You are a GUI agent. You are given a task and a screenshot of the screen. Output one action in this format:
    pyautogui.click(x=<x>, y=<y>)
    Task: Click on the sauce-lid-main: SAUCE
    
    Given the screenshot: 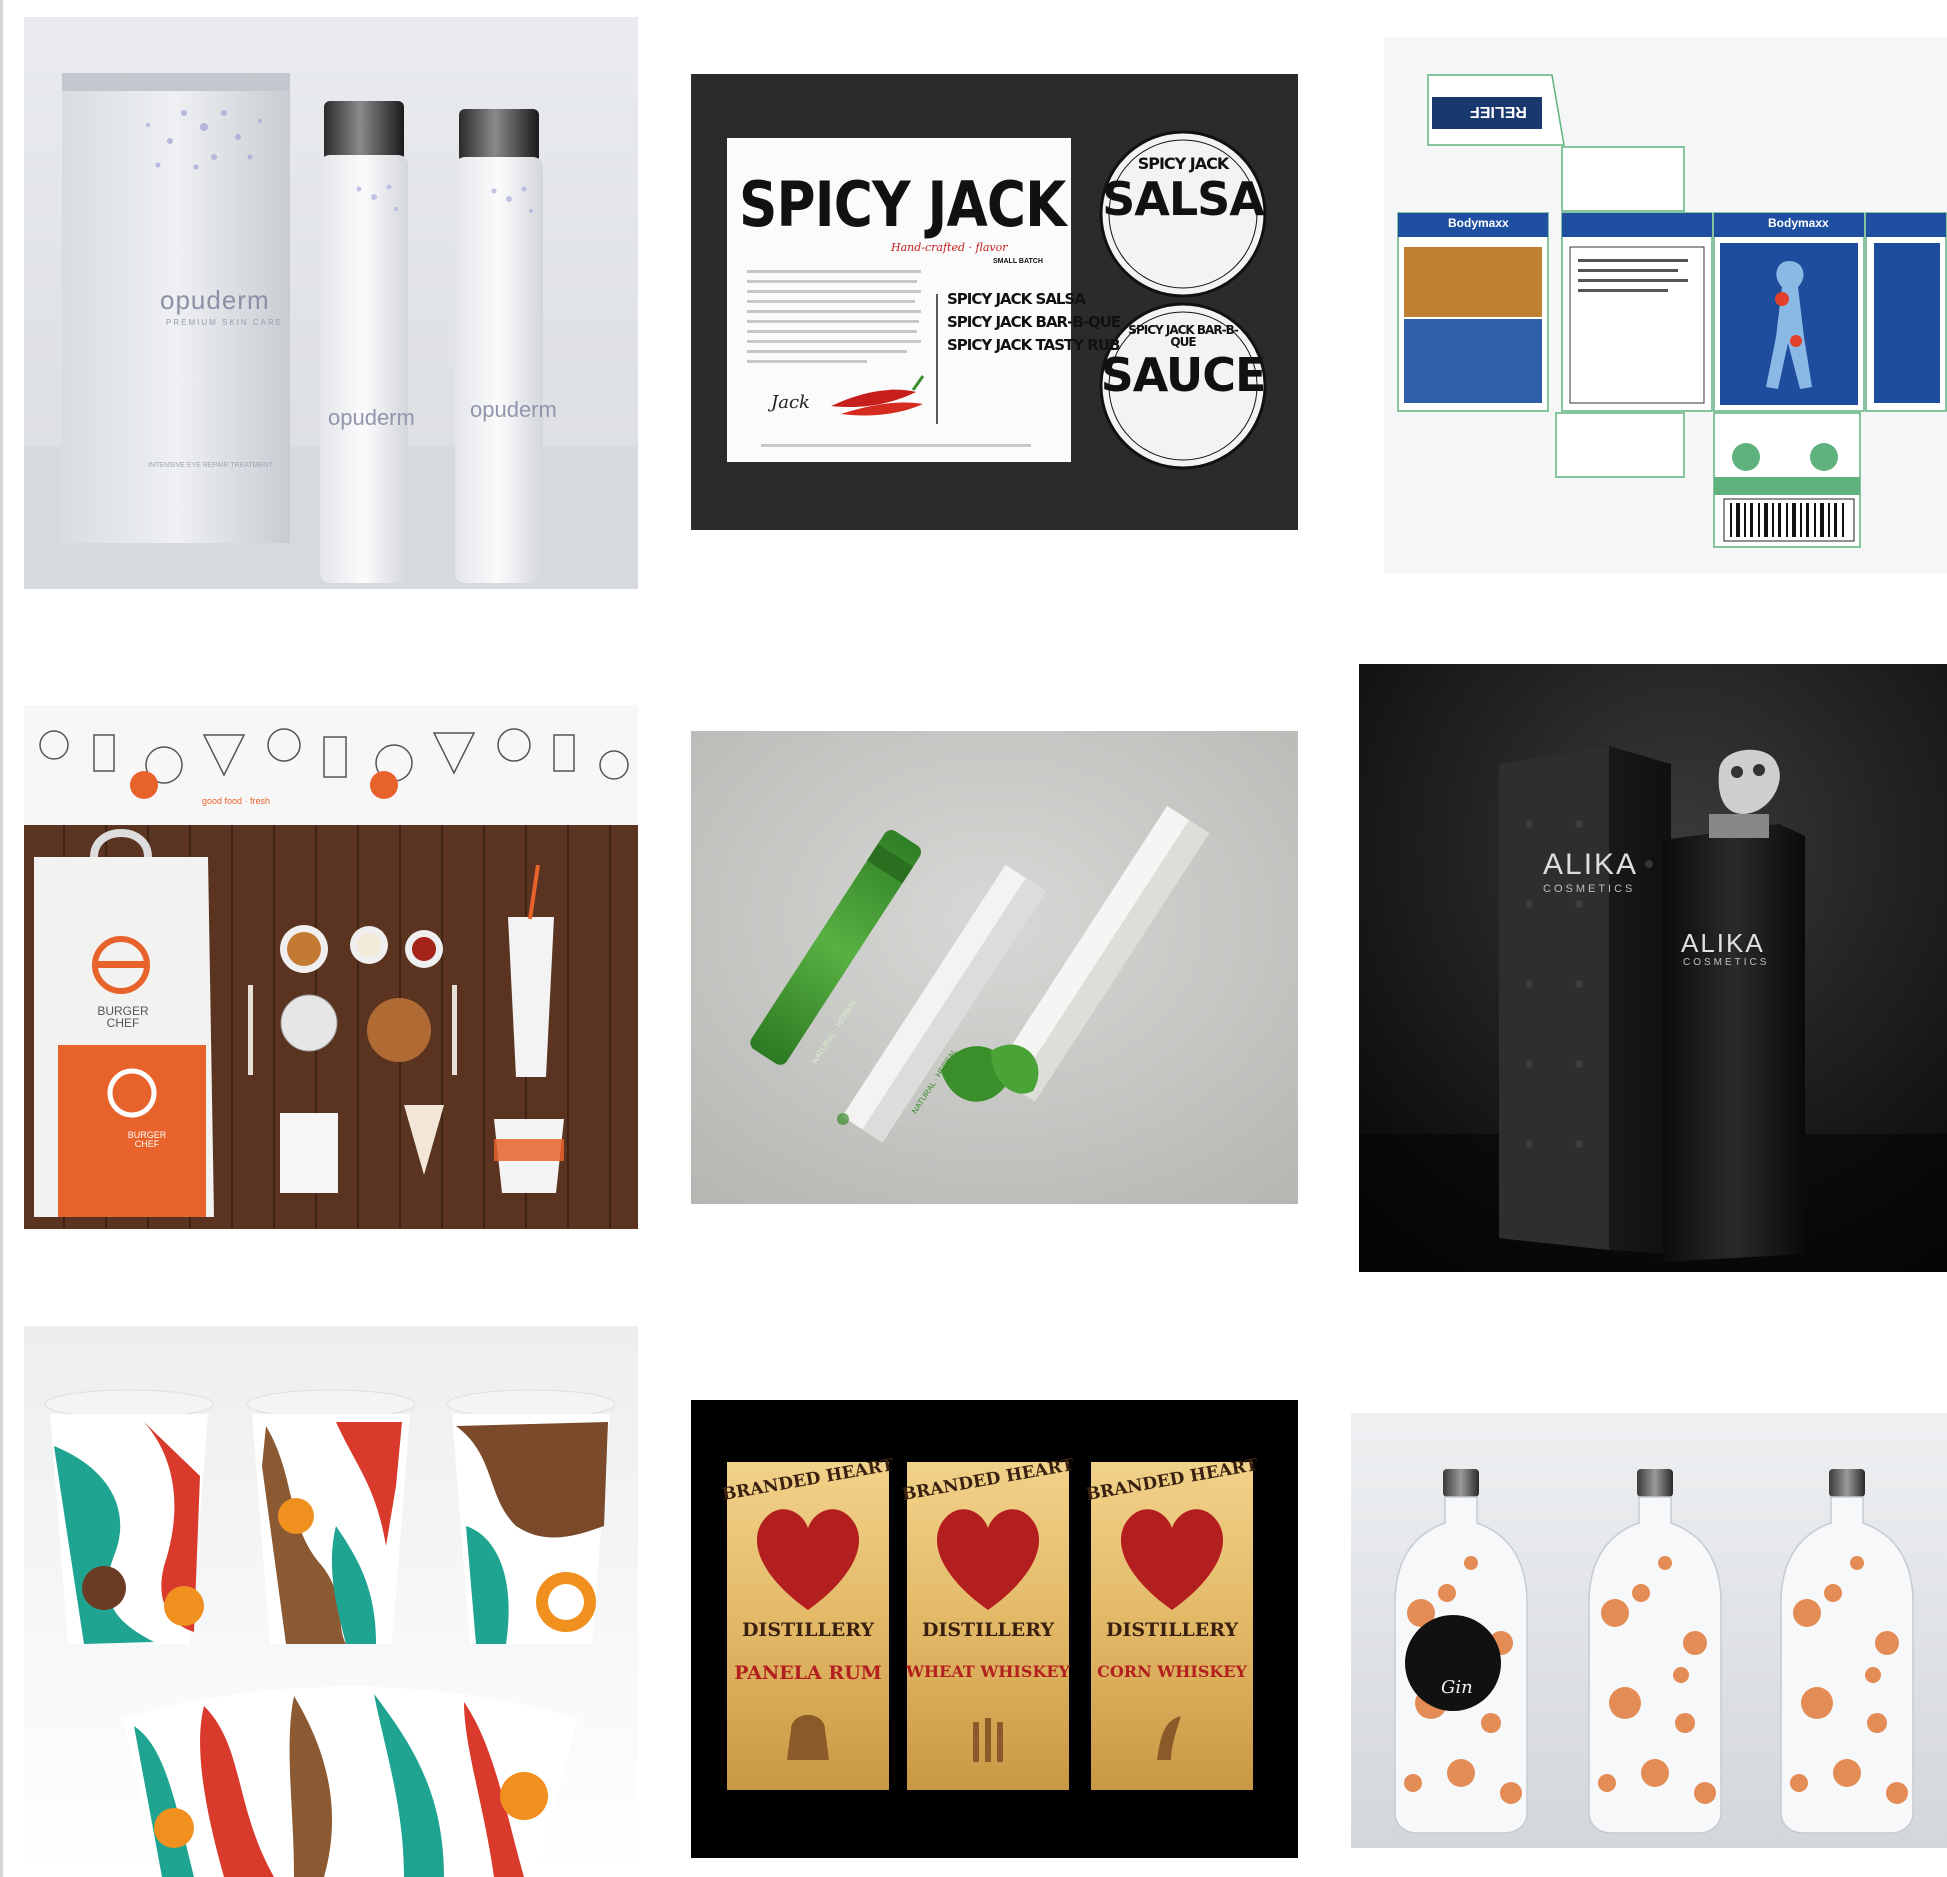 What is the action you would take?
    pyautogui.click(x=1183, y=375)
    